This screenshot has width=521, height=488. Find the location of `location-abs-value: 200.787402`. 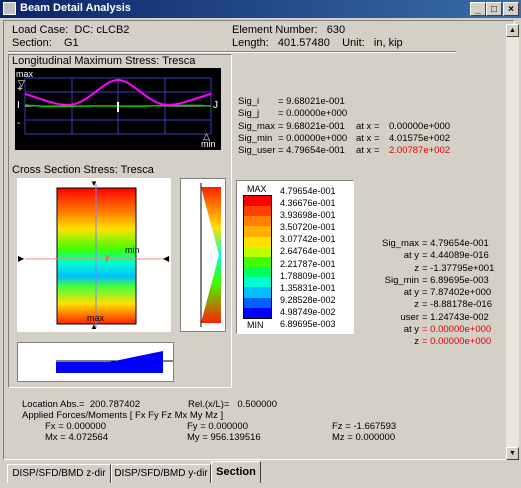

location-abs-value: 200.787402 is located at coordinates (115, 404).